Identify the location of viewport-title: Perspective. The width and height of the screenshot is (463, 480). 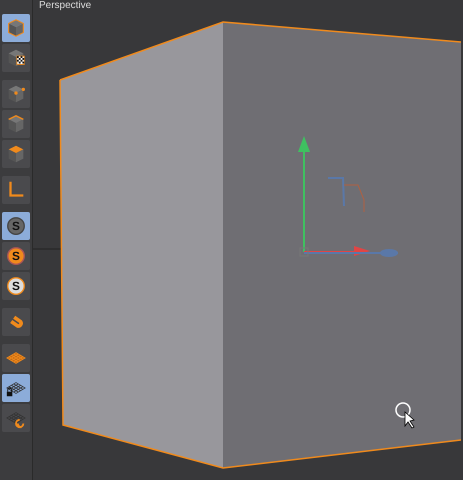
(65, 6).